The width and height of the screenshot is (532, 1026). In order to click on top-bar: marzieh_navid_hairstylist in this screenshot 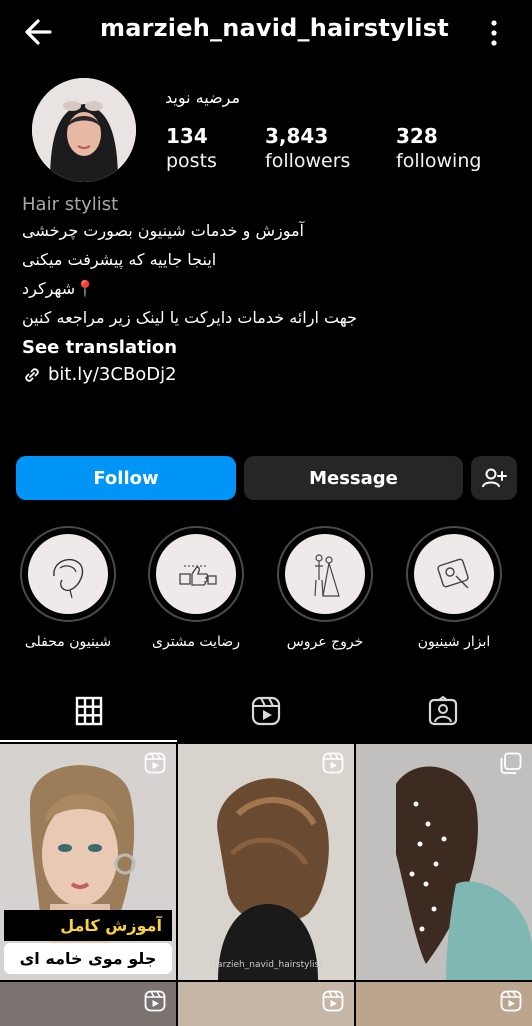, I will do `click(266, 32)`.